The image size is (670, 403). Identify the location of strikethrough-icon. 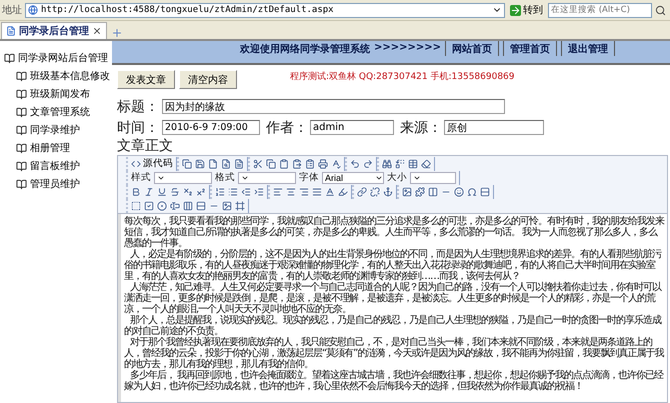
(175, 191).